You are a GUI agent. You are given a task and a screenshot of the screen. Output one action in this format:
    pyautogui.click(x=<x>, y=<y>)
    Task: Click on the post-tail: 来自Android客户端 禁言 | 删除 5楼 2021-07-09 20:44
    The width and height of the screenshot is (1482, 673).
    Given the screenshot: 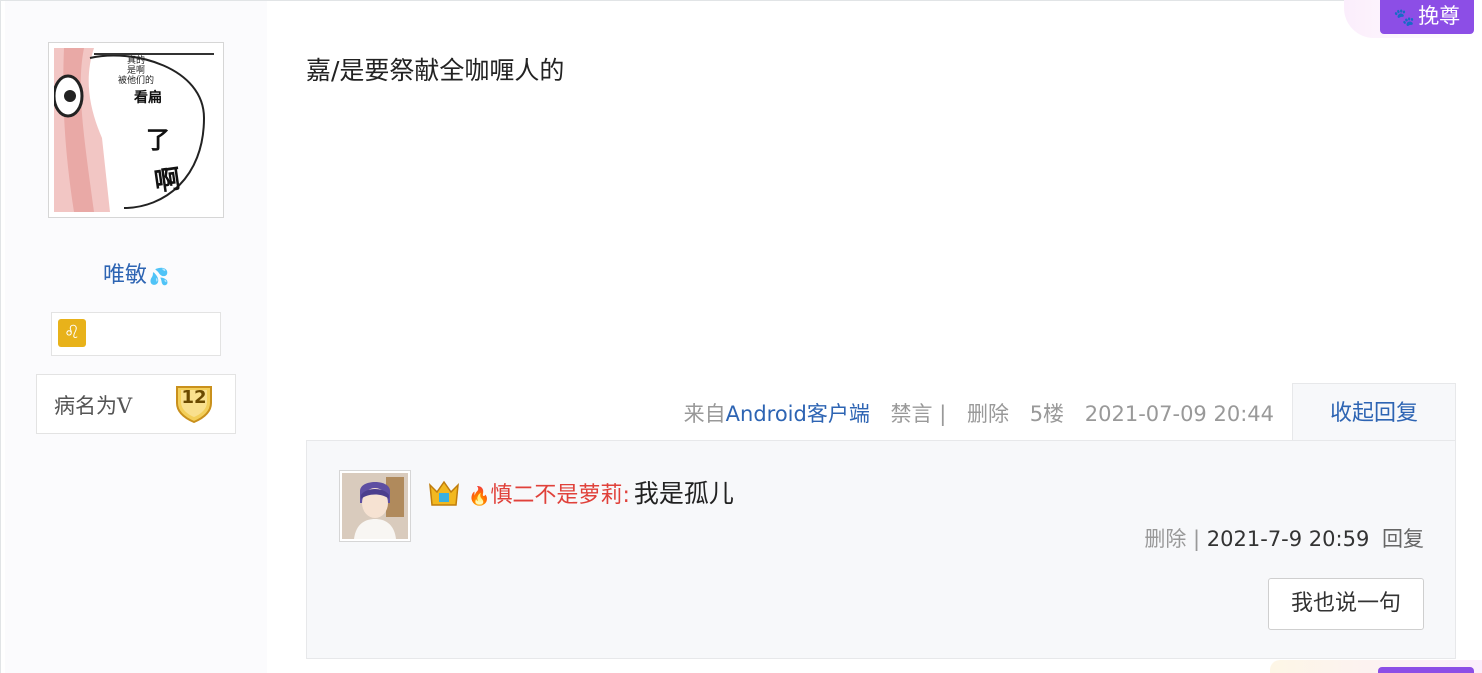 What is the action you would take?
    pyautogui.click(x=977, y=413)
    